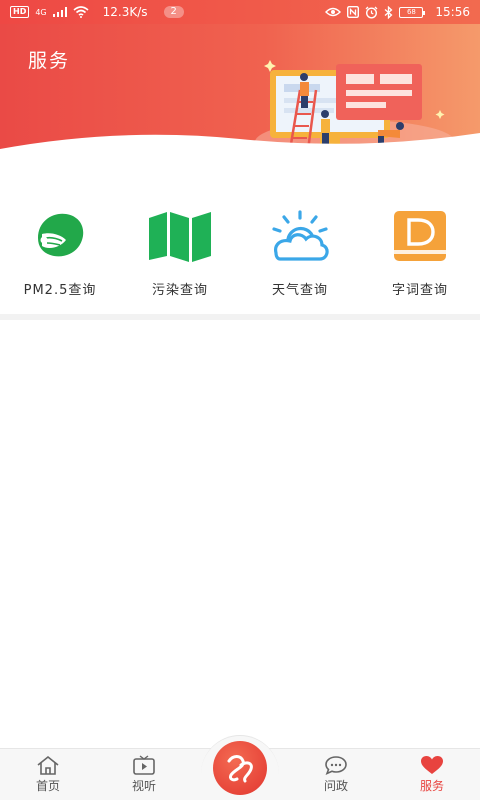 The height and width of the screenshot is (800, 480). Describe the element at coordinates (20, 12) in the screenshot. I see `hd-badge: HD` at that location.